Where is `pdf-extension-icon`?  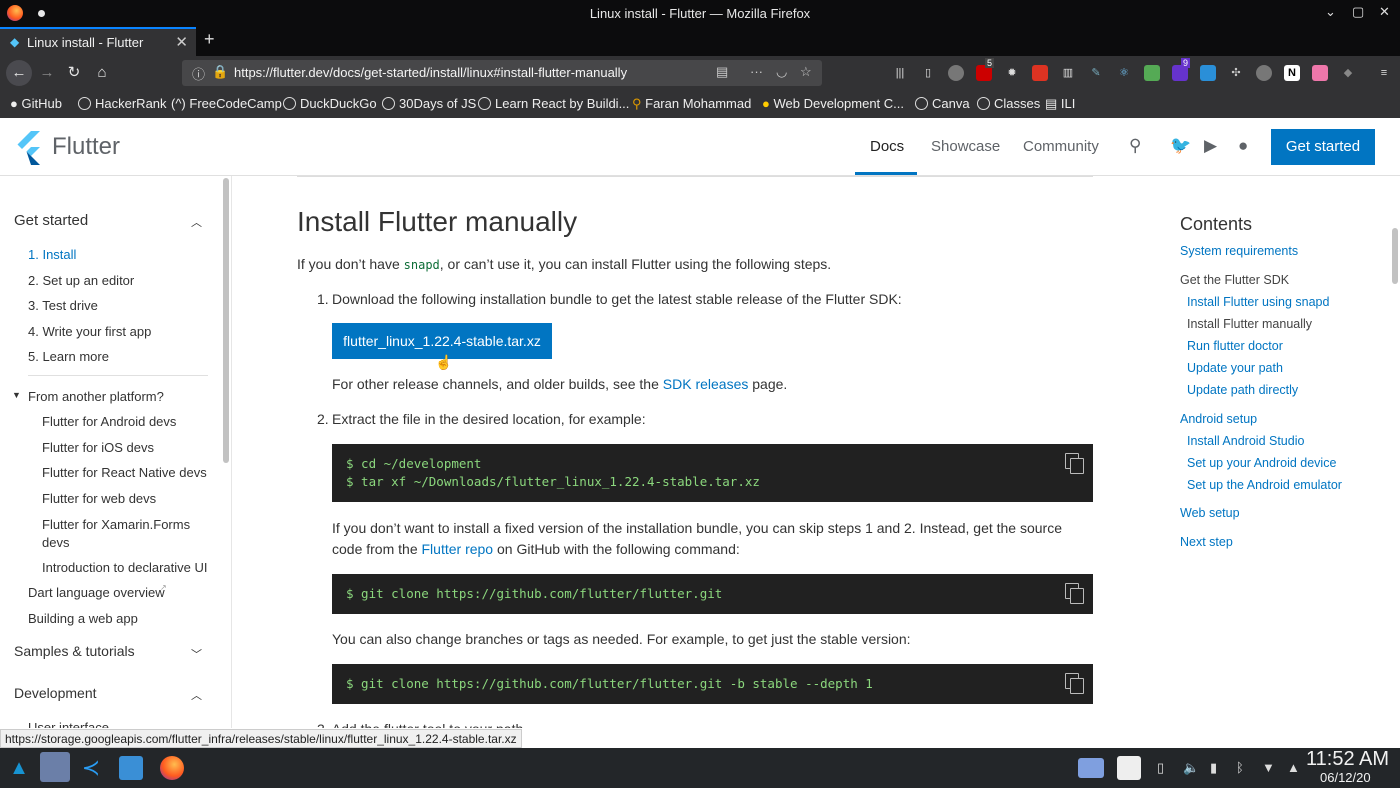
pdf-extension-icon is located at coordinates (1040, 73).